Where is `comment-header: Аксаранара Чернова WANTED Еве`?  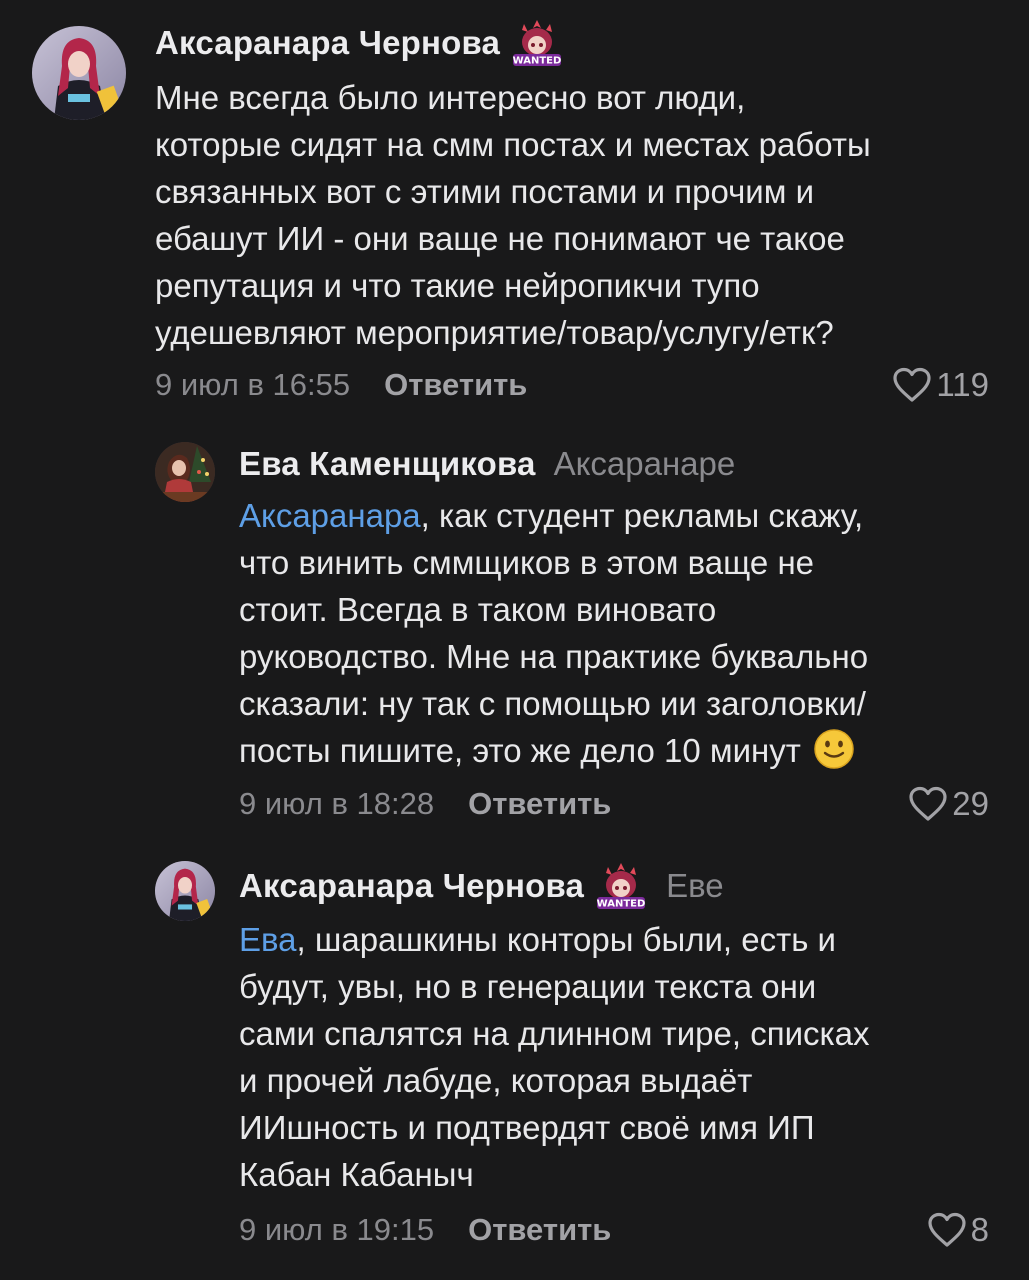 comment-header: Аксаранара Чернова WANTED Еве is located at coordinates (481, 886).